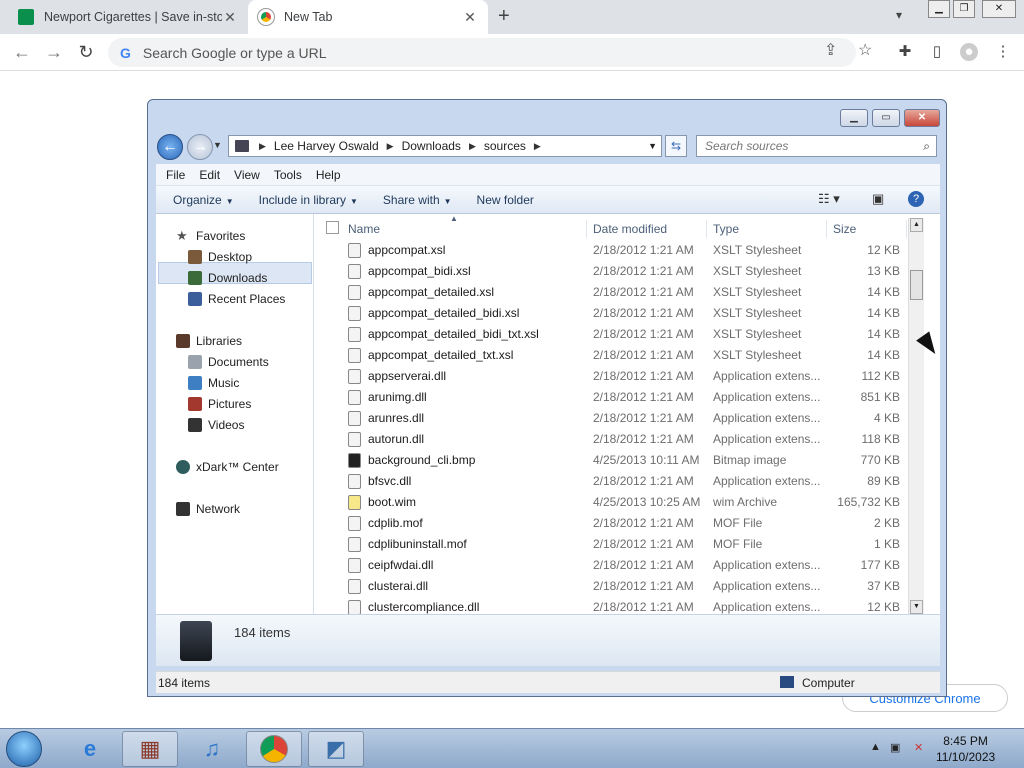 The width and height of the screenshot is (1024, 768). What do you see at coordinates (90, 749) in the screenshot?
I see `internet-explorer-icon: e` at bounding box center [90, 749].